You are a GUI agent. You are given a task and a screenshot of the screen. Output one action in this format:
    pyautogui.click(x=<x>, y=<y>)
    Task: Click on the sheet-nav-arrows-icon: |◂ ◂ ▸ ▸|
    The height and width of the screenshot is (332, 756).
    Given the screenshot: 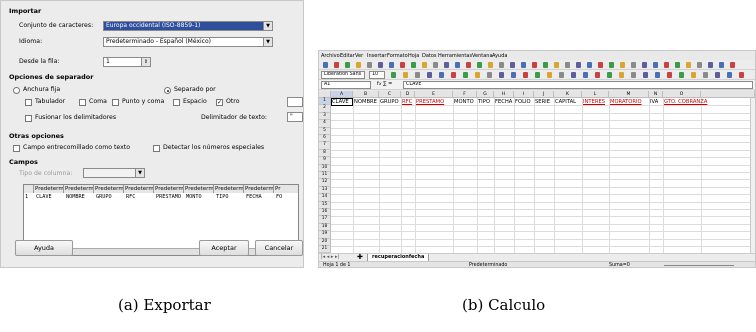 What is the action you would take?
    pyautogui.click(x=330, y=257)
    